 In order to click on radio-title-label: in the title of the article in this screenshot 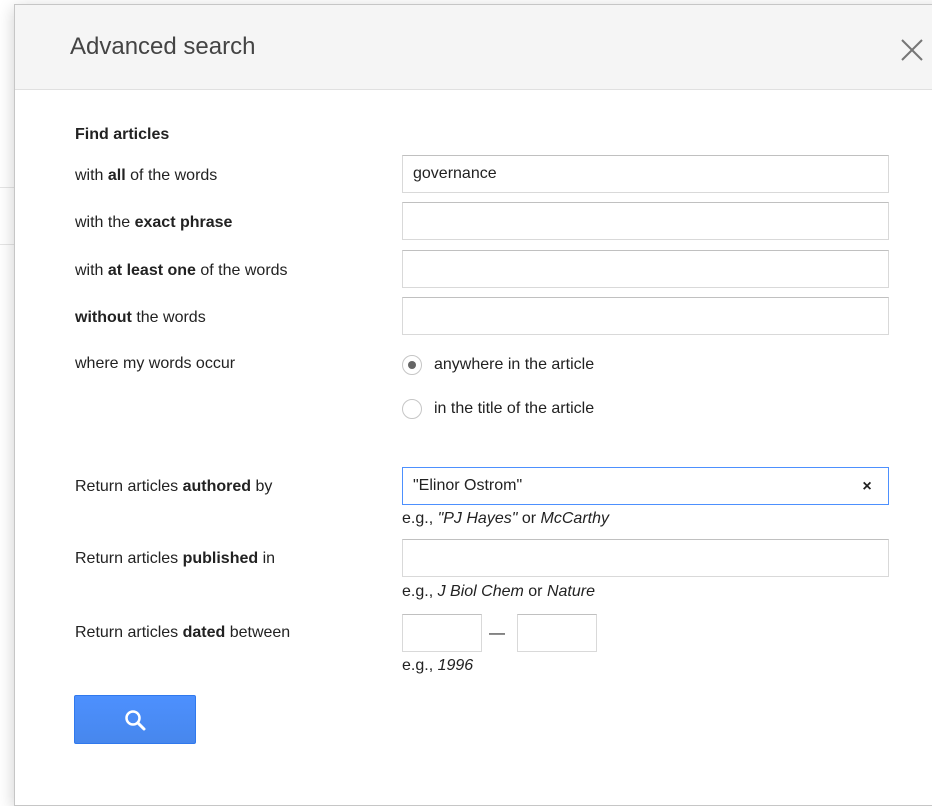, I will do `click(514, 408)`.